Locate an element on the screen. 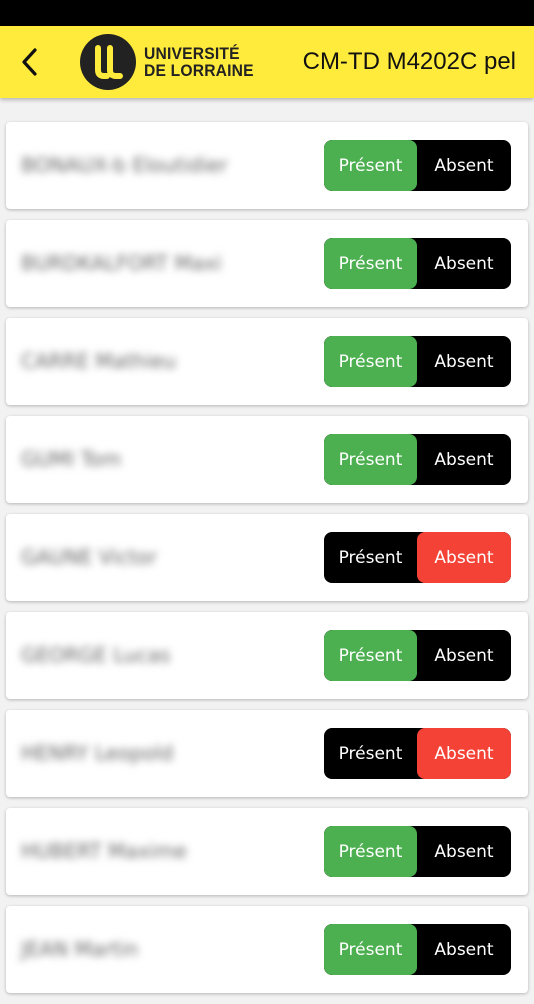 This screenshot has height=1004, width=534. university-logo: UNIVERSITÉ DE LORRAINE is located at coordinates (171, 62).